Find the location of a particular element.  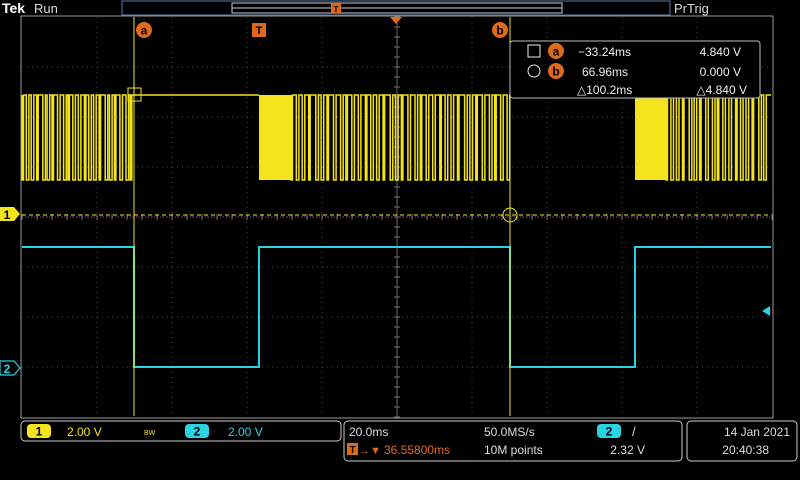

ch2-scale: 2.00 V is located at coordinates (245, 432).